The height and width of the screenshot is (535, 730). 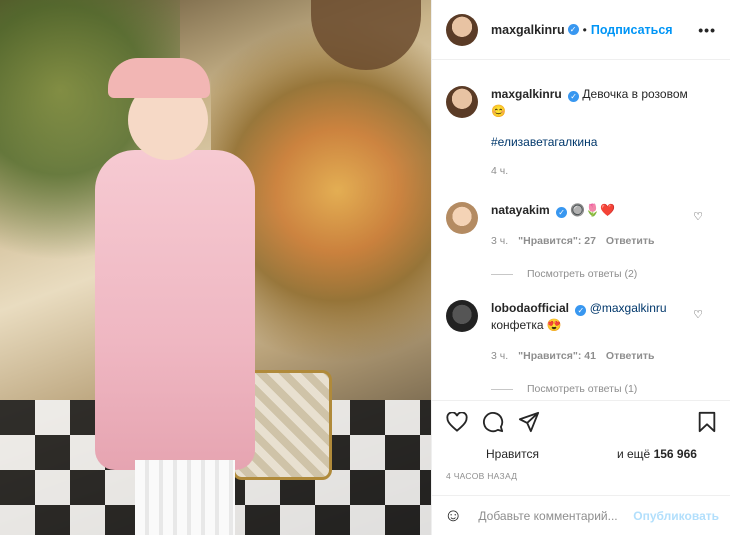 I want to click on post-actions: Нравится и ещё 156 966 4 ЧАСОВ НАЗАД, so click(x=581, y=440).